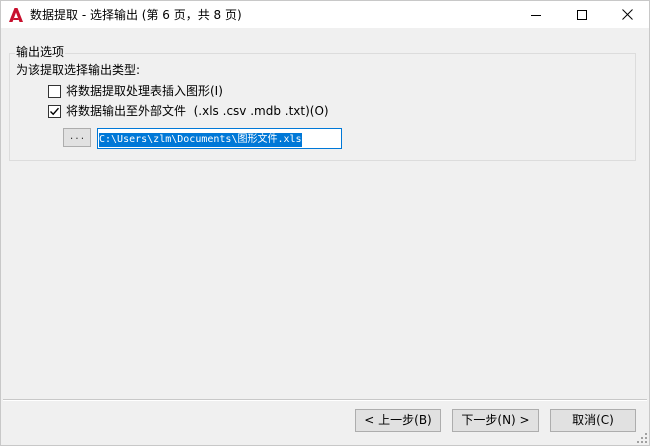  What do you see at coordinates (16, 14) in the screenshot?
I see `autocad-a-icon` at bounding box center [16, 14].